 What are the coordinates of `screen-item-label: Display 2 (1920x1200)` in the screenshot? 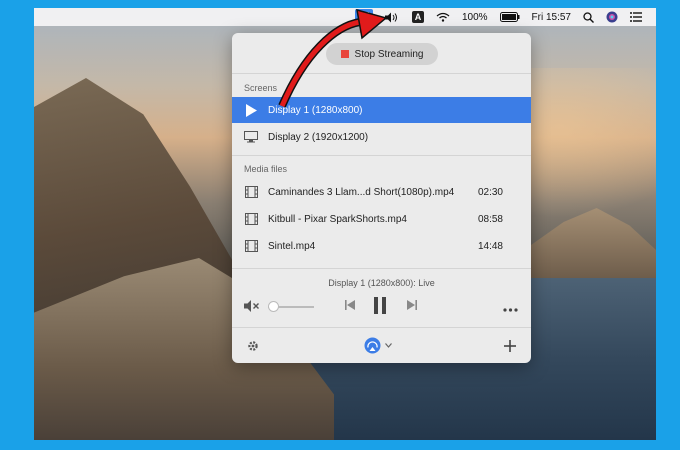 It's located at (318, 137).